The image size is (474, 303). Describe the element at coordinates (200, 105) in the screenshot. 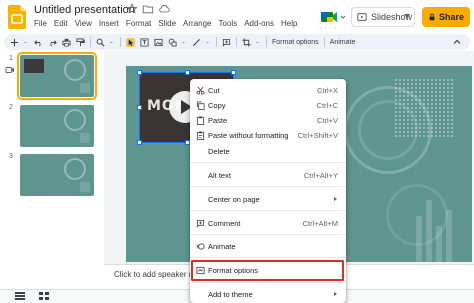

I see `copy-icon` at that location.